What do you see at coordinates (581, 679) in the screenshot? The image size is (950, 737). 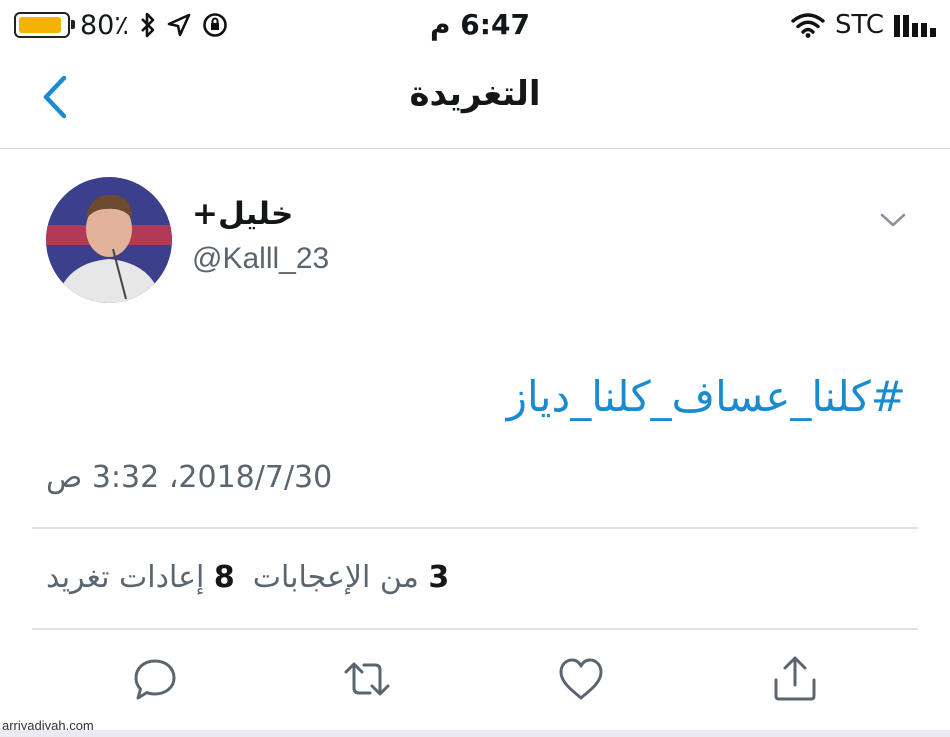 I see `like-icon` at bounding box center [581, 679].